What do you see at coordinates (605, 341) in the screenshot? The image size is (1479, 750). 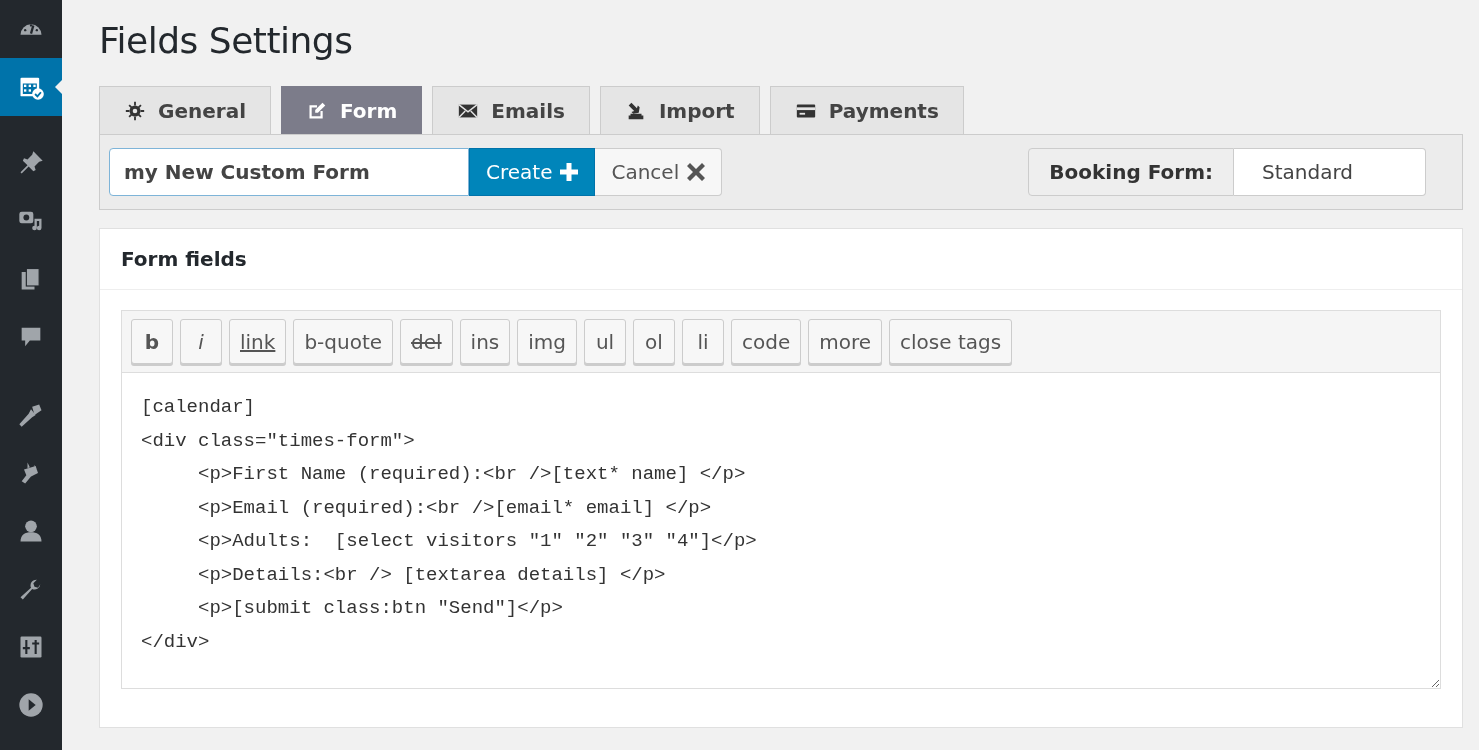 I see `quicktag-button: ul` at bounding box center [605, 341].